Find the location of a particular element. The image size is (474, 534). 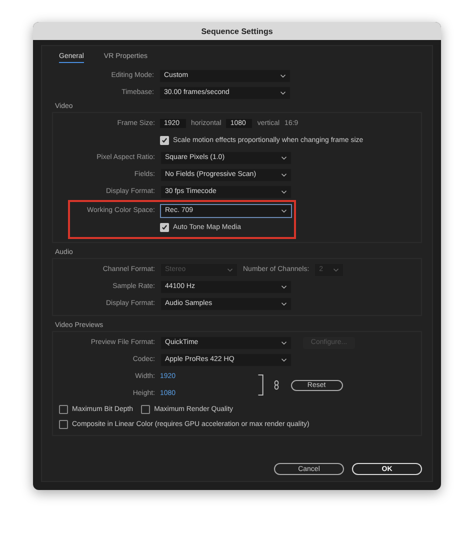

link-icon is located at coordinates (276, 385).